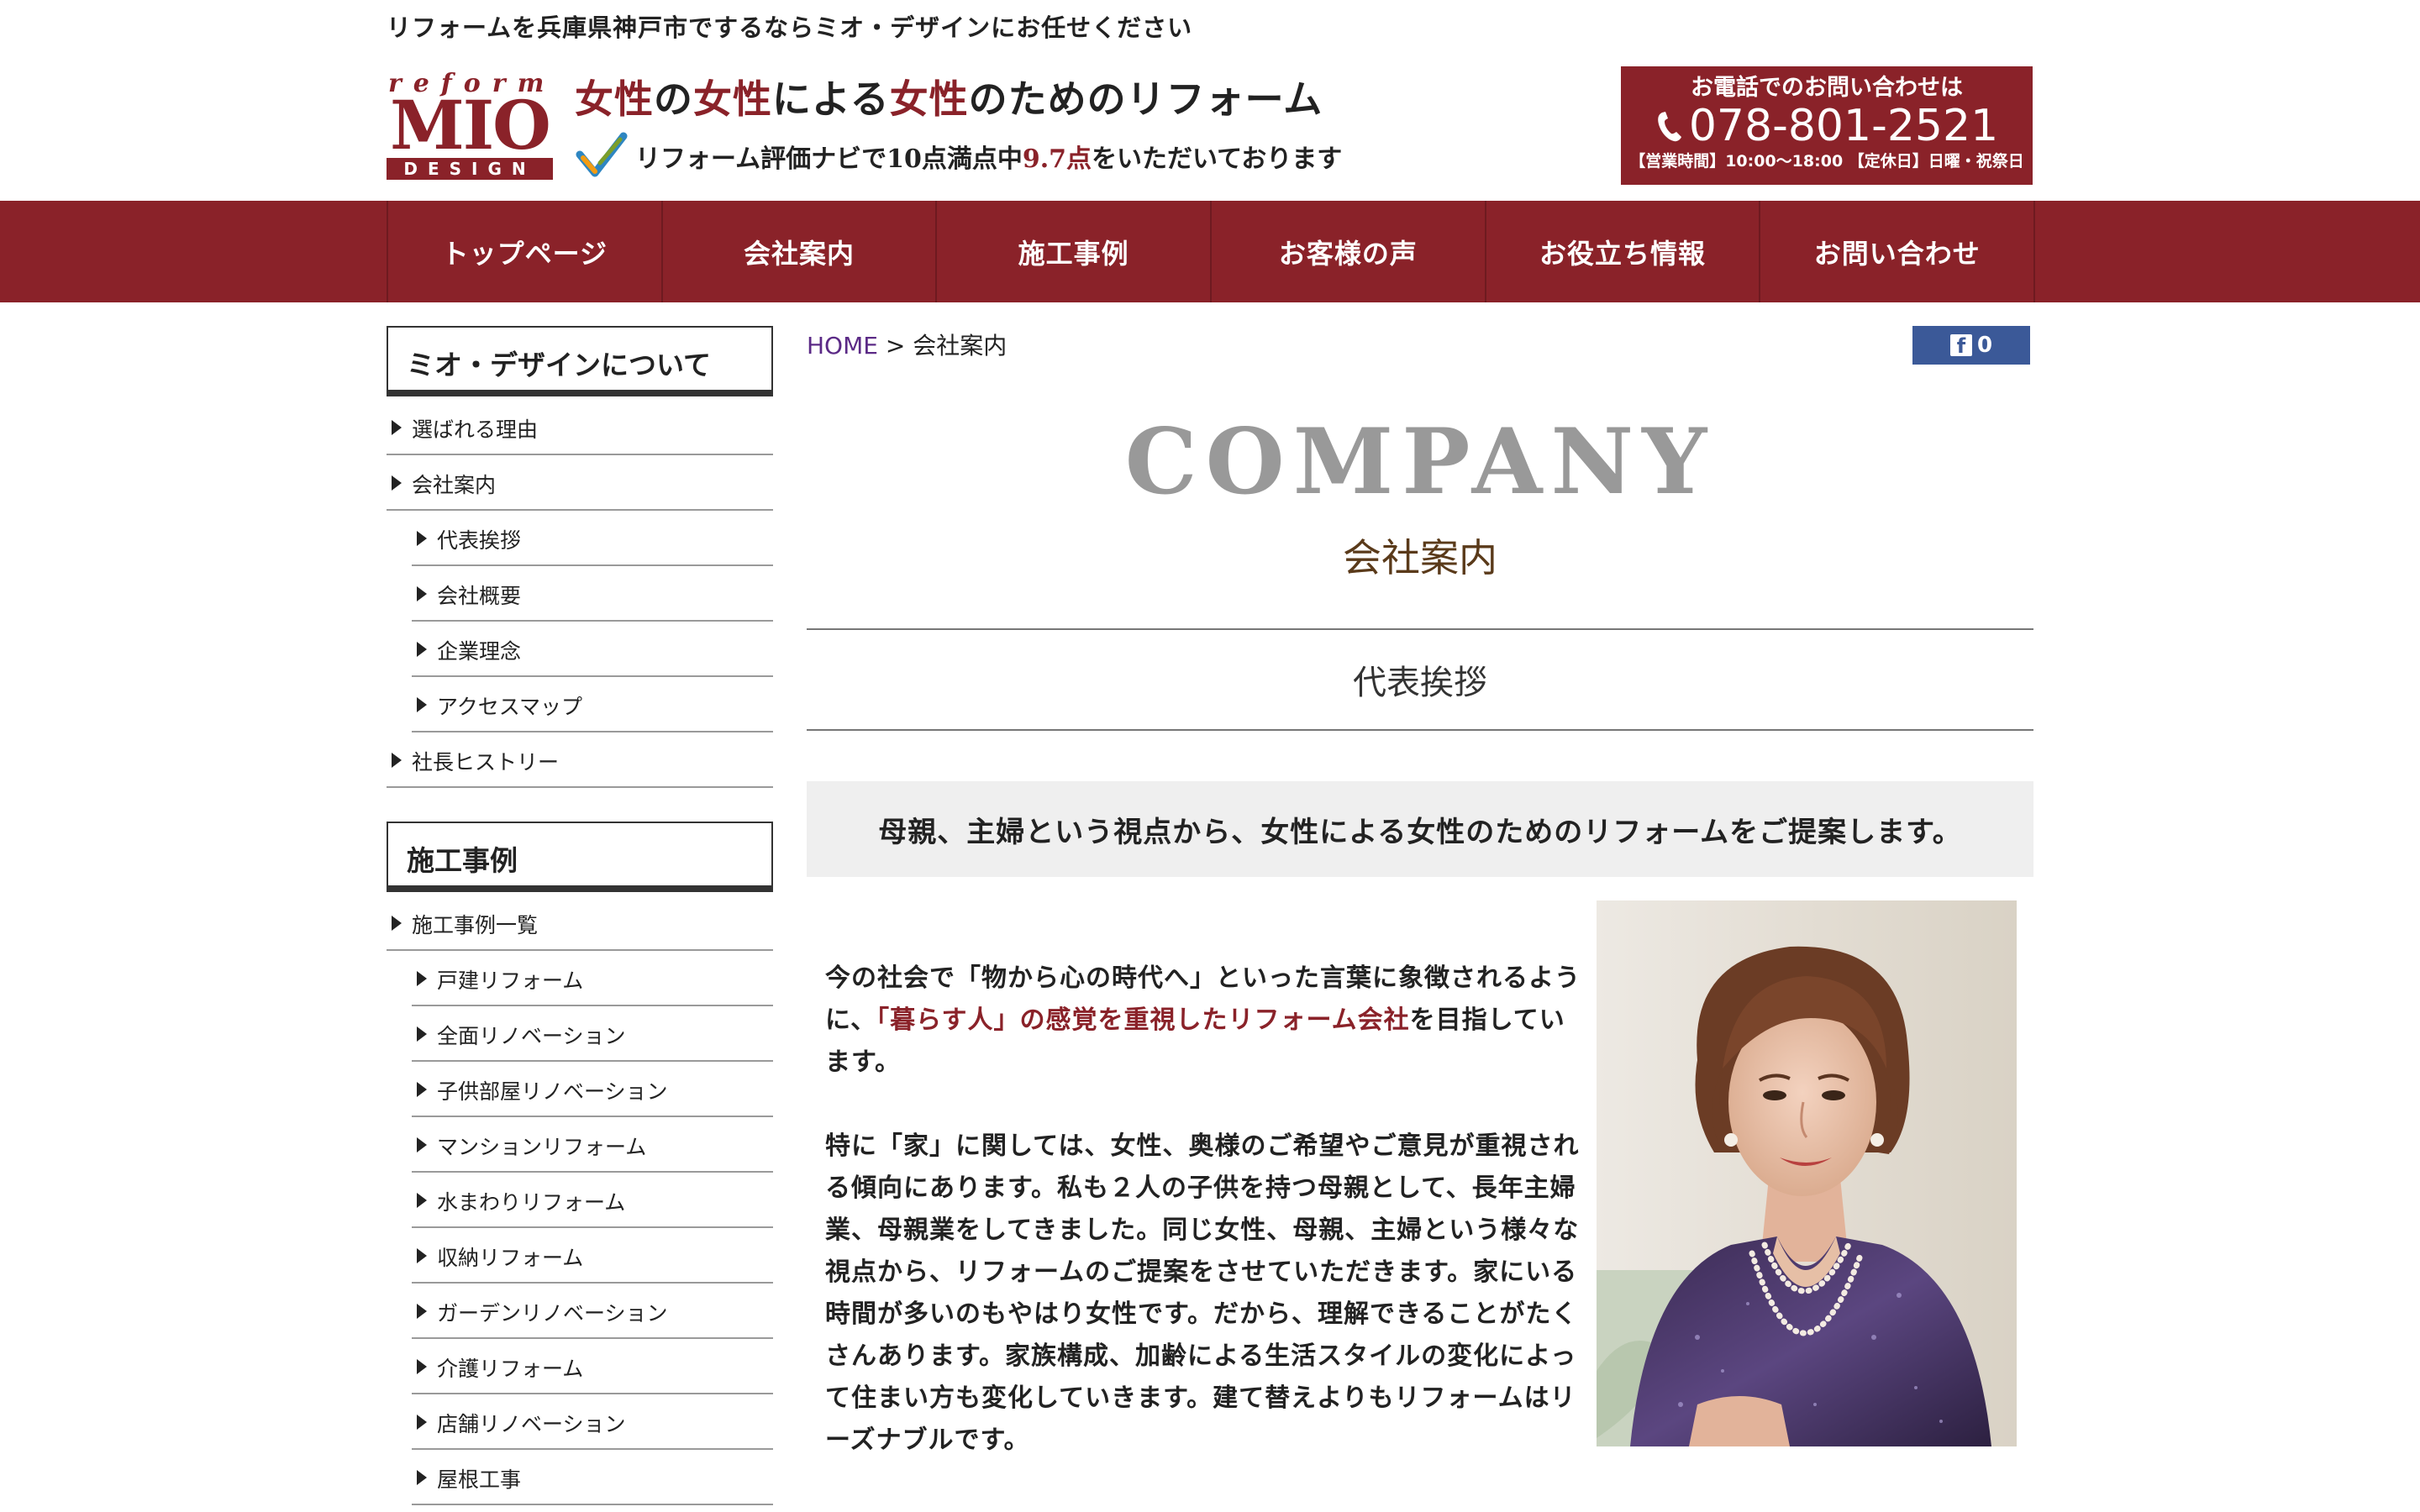 The image size is (2420, 1512). What do you see at coordinates (476, 925) in the screenshot?
I see `sidebar-item-label: 施工事例一覧` at bounding box center [476, 925].